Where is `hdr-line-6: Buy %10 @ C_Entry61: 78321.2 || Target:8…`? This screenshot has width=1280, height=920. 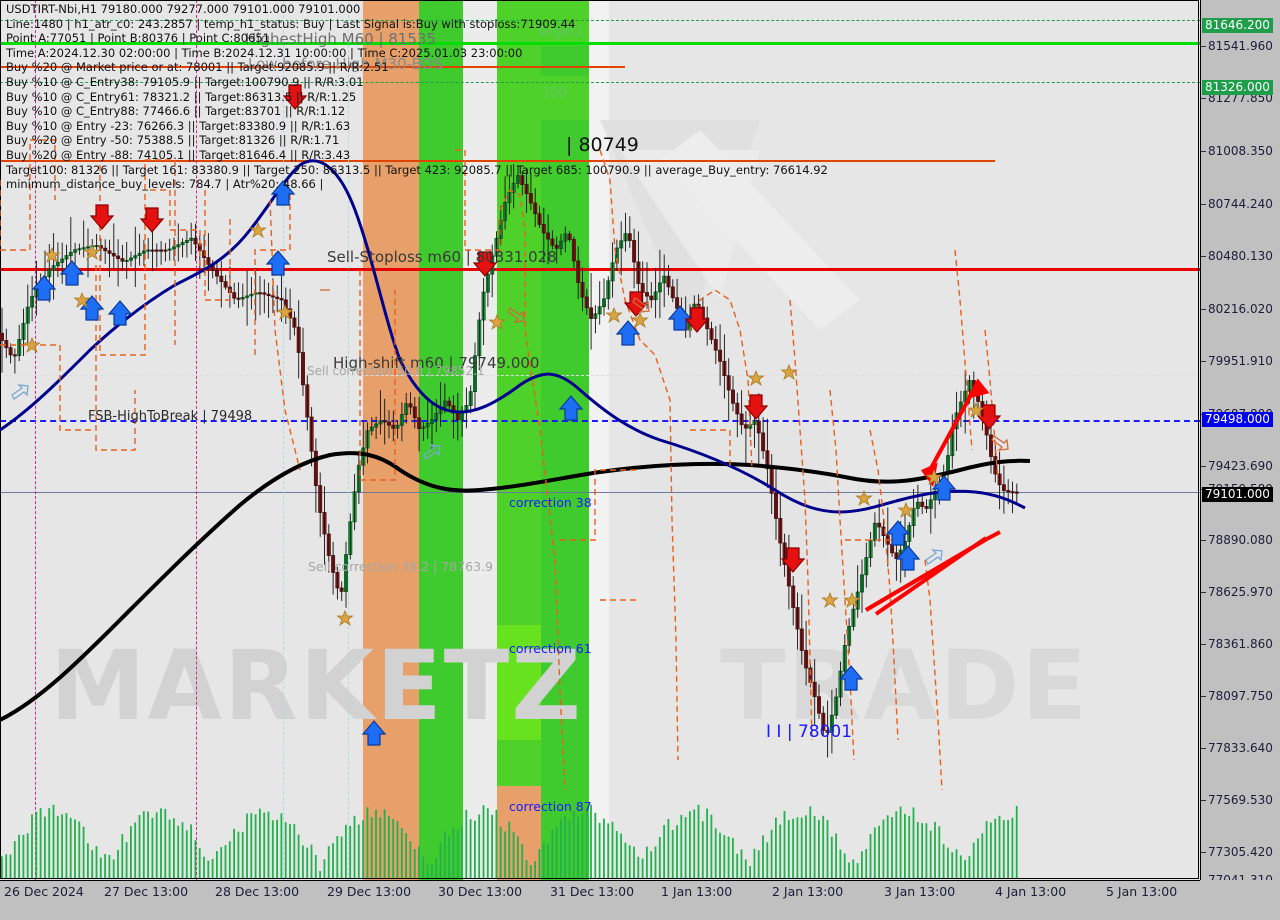 hdr-line-6: Buy %10 @ C_Entry61: 78321.2 || Target:8… is located at coordinates (181, 96).